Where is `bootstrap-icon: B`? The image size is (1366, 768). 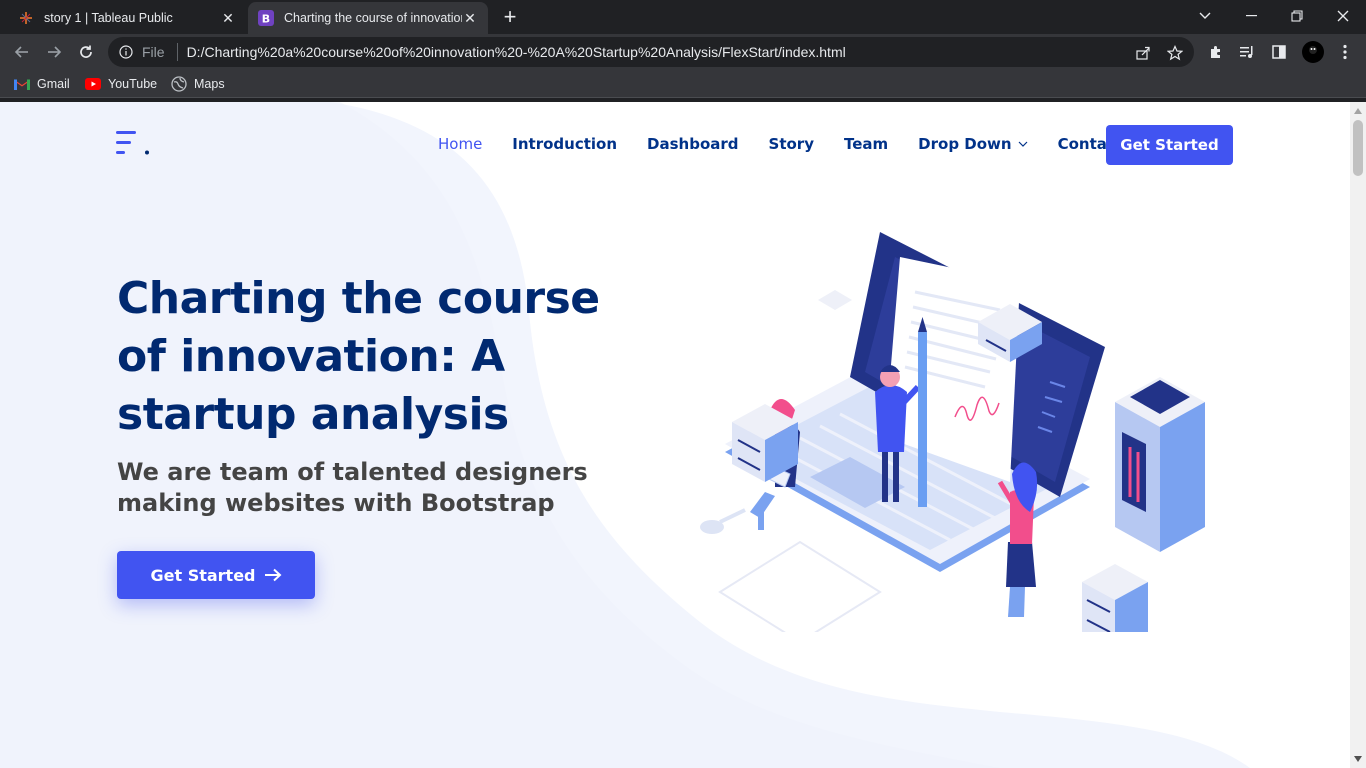 bootstrap-icon: B is located at coordinates (266, 18).